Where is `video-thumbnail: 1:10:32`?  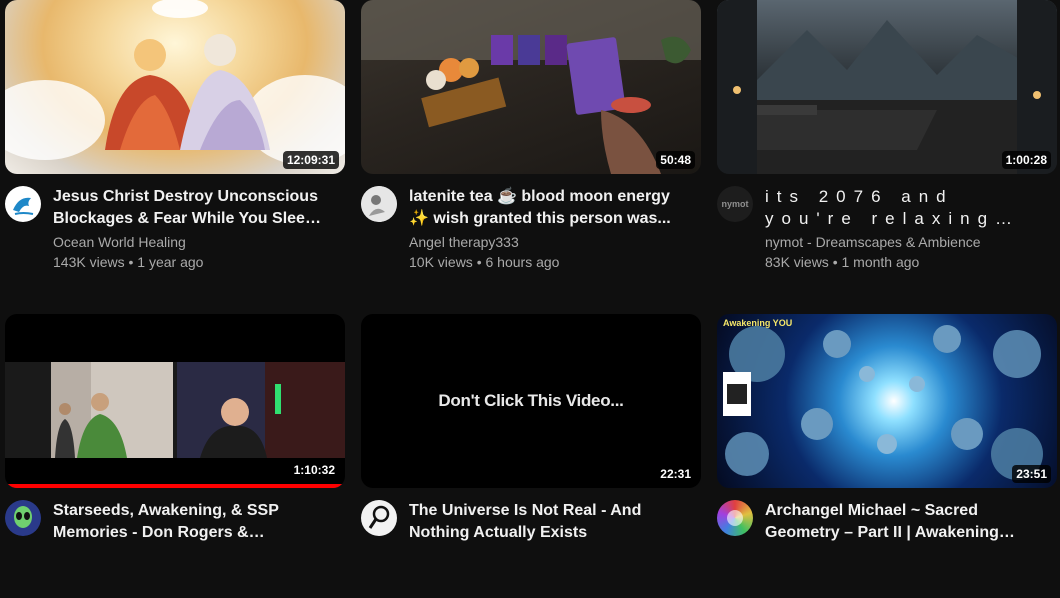
video-thumbnail: 1:10:32 is located at coordinates (175, 401).